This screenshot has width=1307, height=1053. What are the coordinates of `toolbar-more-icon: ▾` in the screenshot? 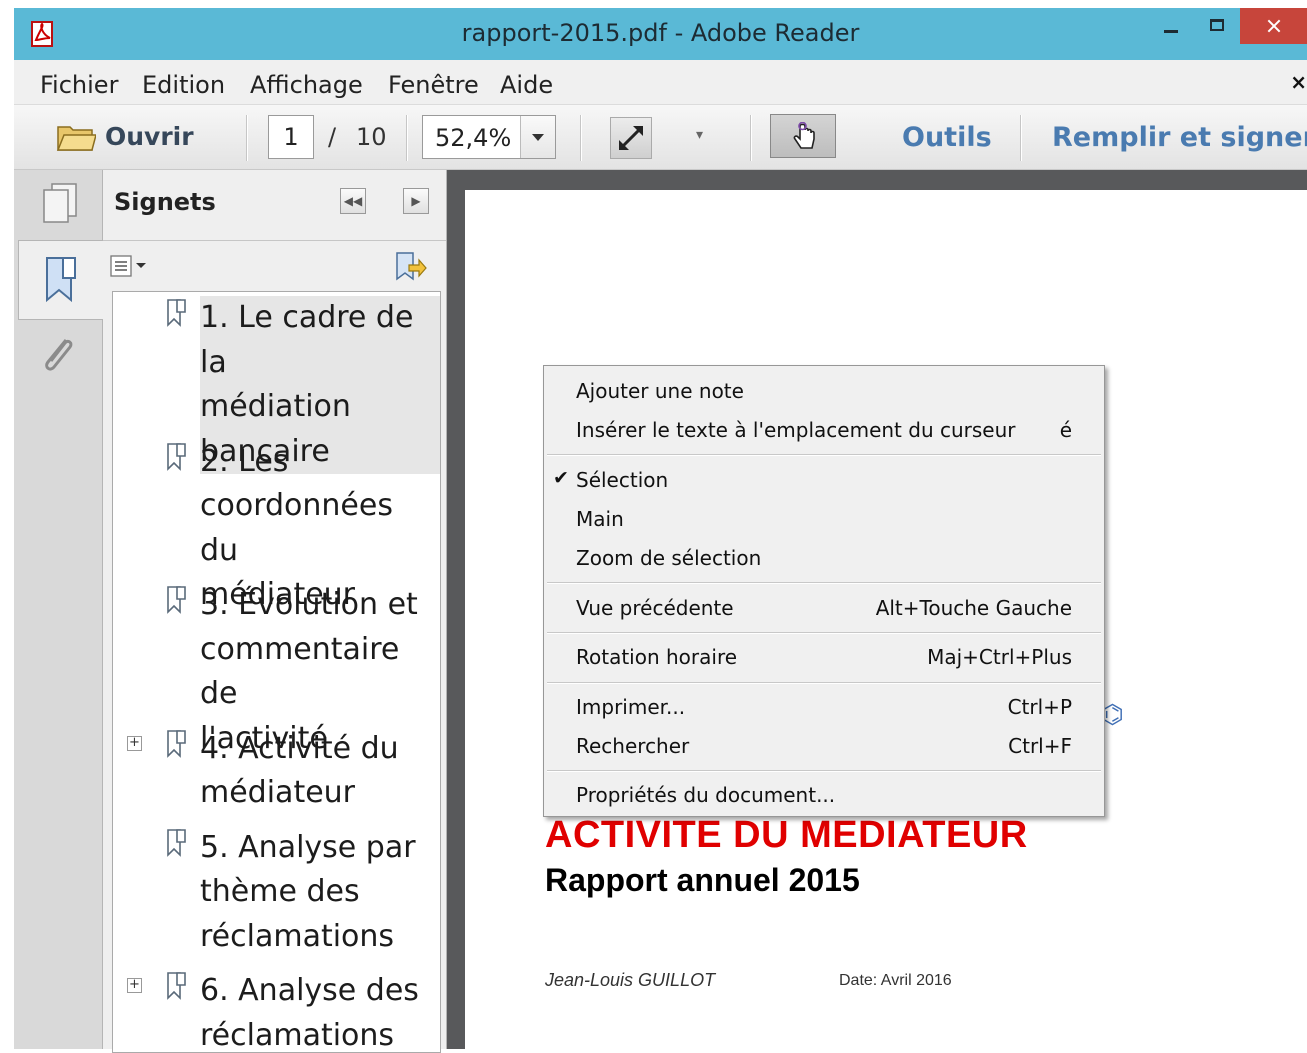 It's located at (699, 135).